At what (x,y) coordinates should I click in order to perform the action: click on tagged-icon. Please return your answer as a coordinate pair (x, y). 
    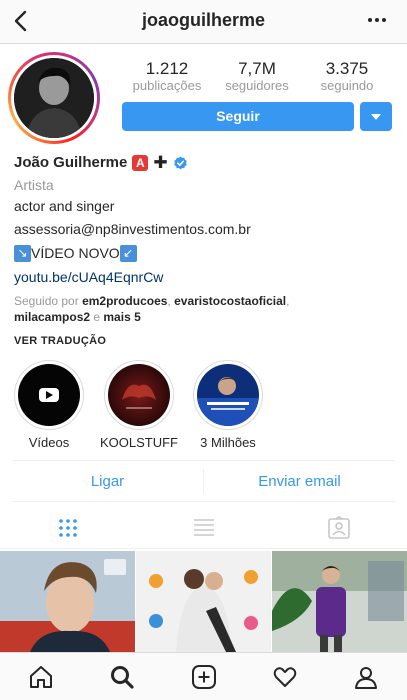
    Looking at the image, I should click on (339, 527).